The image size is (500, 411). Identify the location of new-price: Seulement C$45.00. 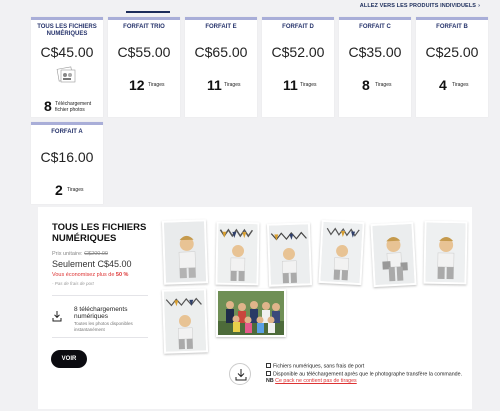
(92, 264).